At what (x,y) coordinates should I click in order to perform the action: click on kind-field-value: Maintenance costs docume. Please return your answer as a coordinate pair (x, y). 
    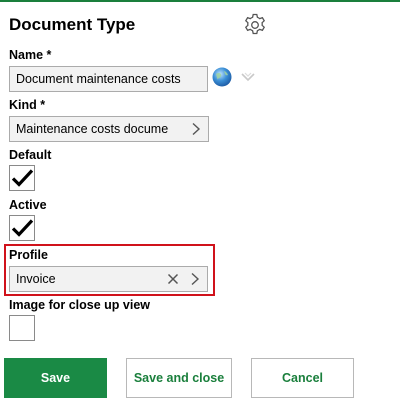
    Looking at the image, I should click on (92, 129).